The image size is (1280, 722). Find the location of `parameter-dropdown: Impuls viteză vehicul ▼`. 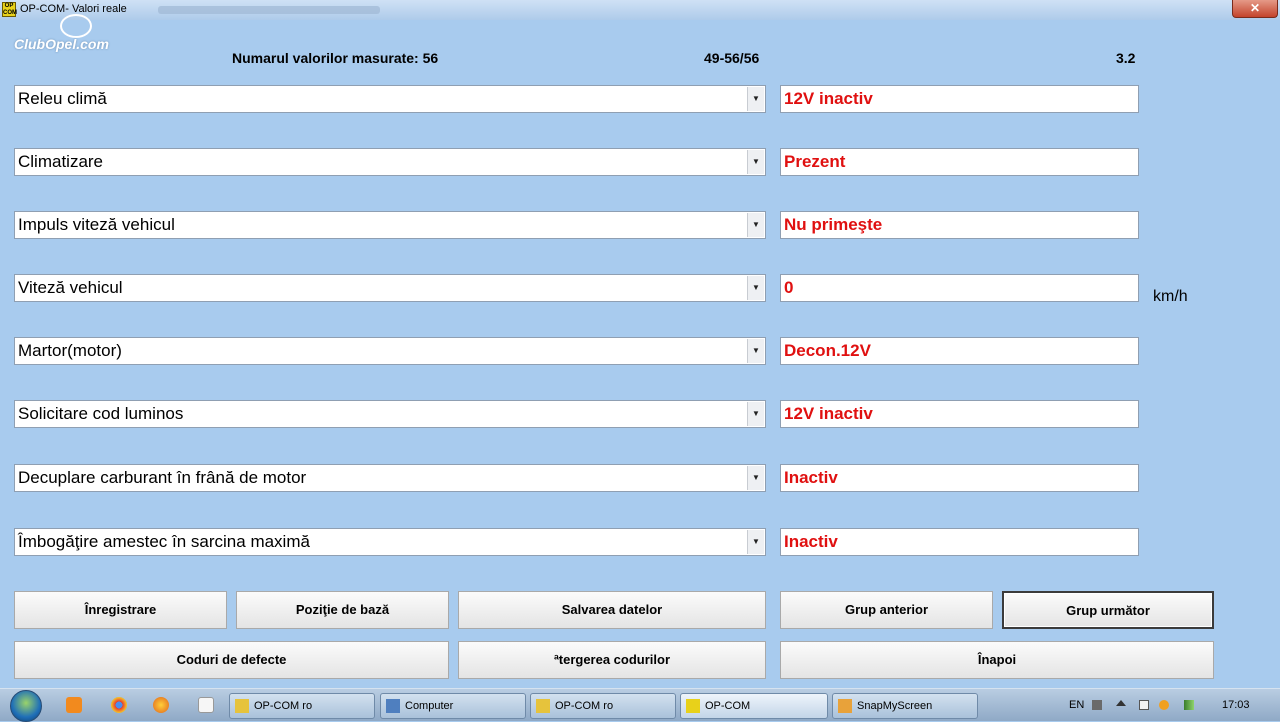

parameter-dropdown: Impuls viteză vehicul ▼ is located at coordinates (390, 225).